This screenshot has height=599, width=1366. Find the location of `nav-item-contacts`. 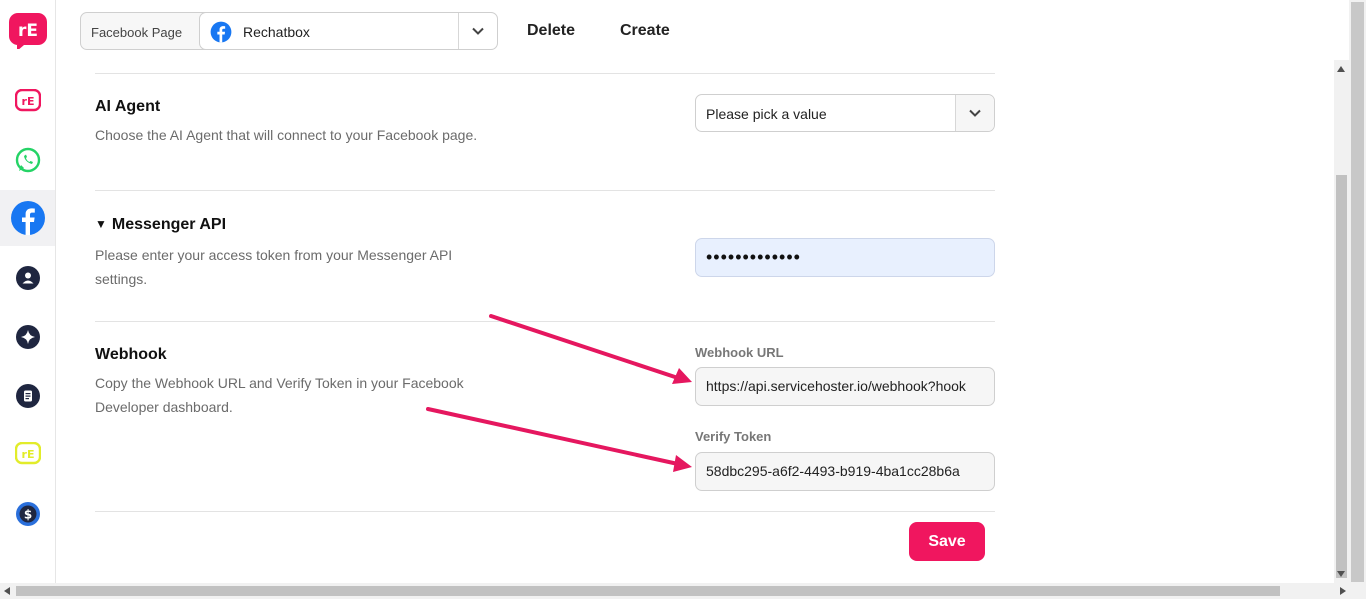

nav-item-contacts is located at coordinates (27, 278).